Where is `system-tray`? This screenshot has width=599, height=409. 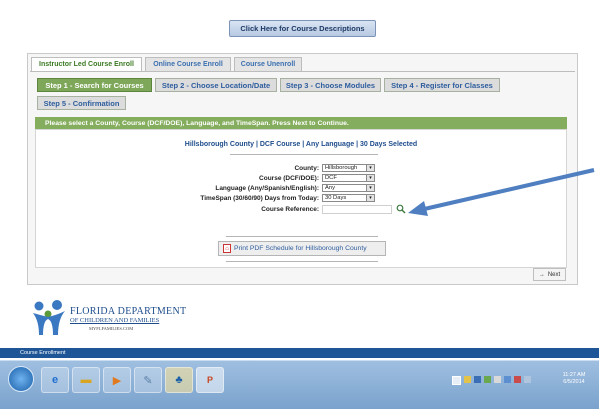 system-tray is located at coordinates (500, 380).